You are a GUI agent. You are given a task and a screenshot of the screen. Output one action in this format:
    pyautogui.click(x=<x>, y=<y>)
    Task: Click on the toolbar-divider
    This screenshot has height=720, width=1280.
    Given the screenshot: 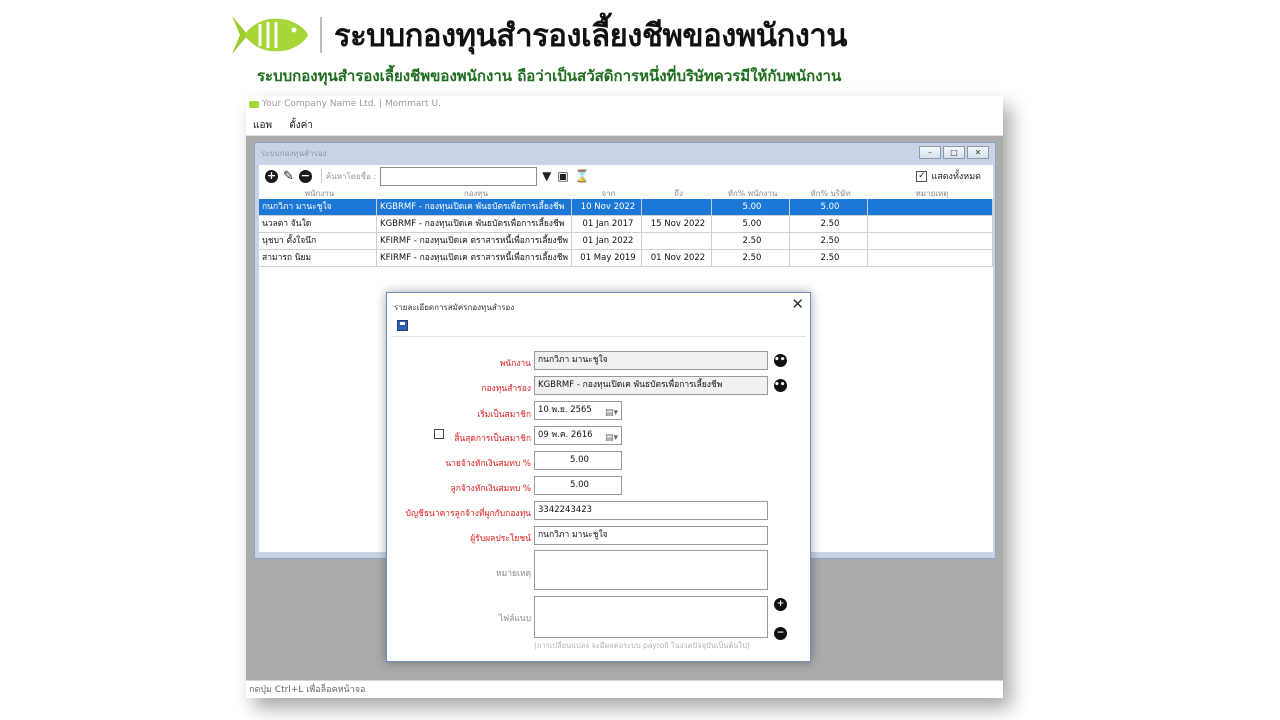 What is the action you would take?
    pyautogui.click(x=321, y=176)
    